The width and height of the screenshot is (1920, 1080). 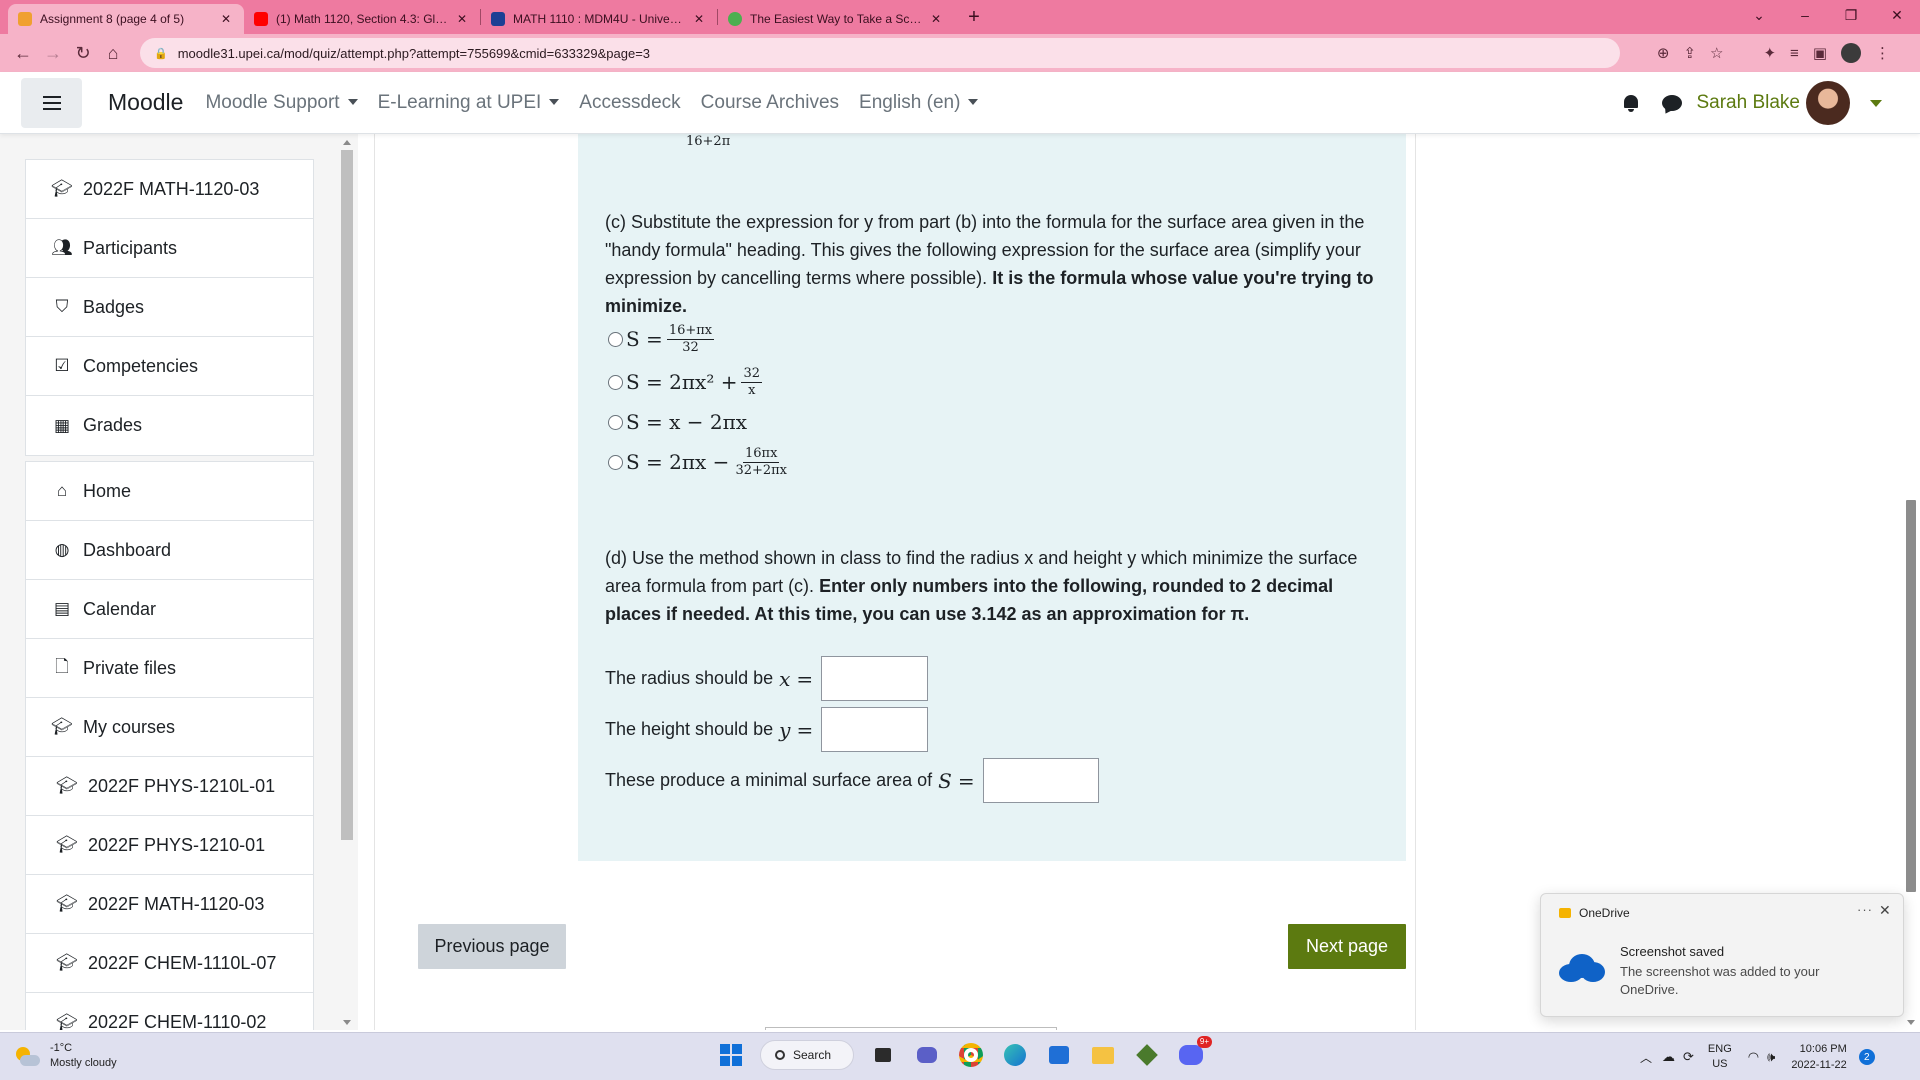 I want to click on answer-option: S = 2πx − 16πx 32+2πx, so click(x=700, y=462).